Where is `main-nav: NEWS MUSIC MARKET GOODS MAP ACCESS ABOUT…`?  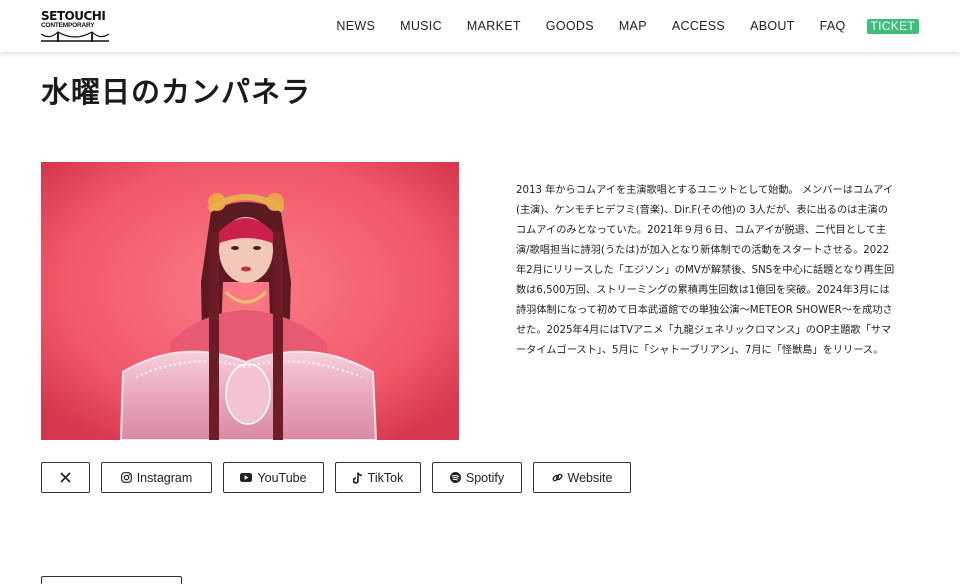 main-nav: NEWS MUSIC MARKET GOODS MAP ACCESS ABOUT… is located at coordinates (627, 26).